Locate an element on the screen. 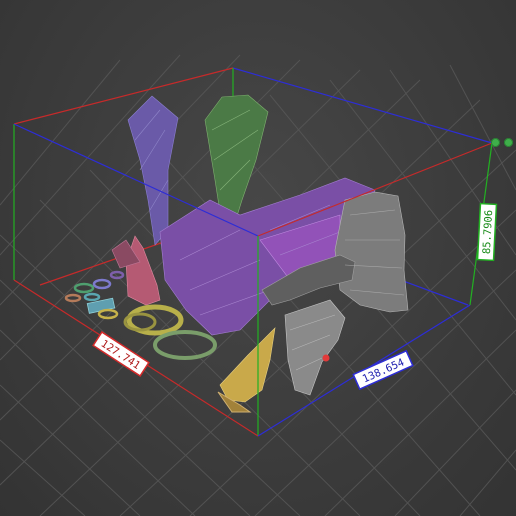  model-grey-lower is located at coordinates (315, 347).